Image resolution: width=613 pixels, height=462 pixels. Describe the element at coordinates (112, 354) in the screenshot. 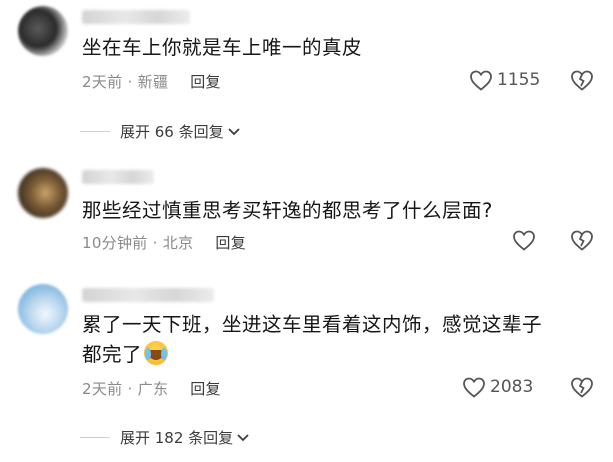

I see `comment-text-fragment: 都完了` at that location.